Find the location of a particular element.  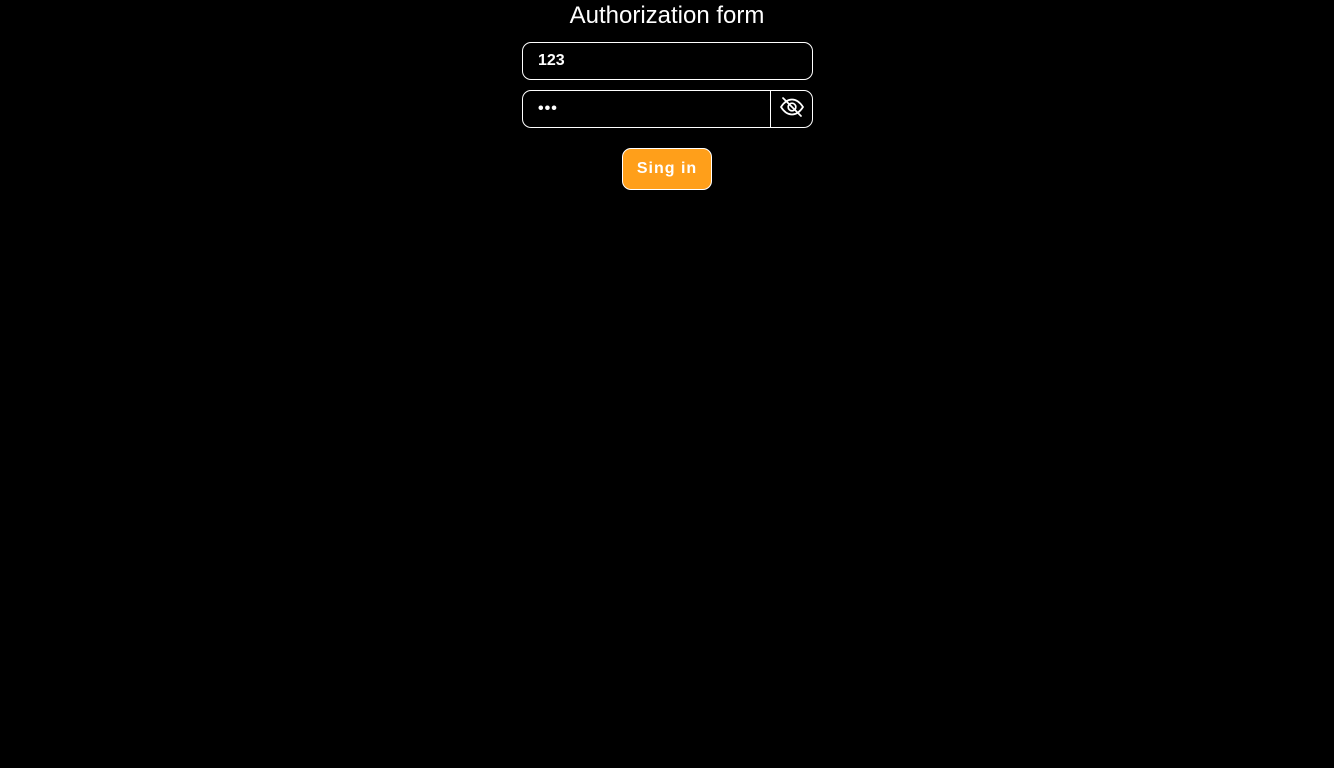

eye-slash-icon is located at coordinates (792, 109).